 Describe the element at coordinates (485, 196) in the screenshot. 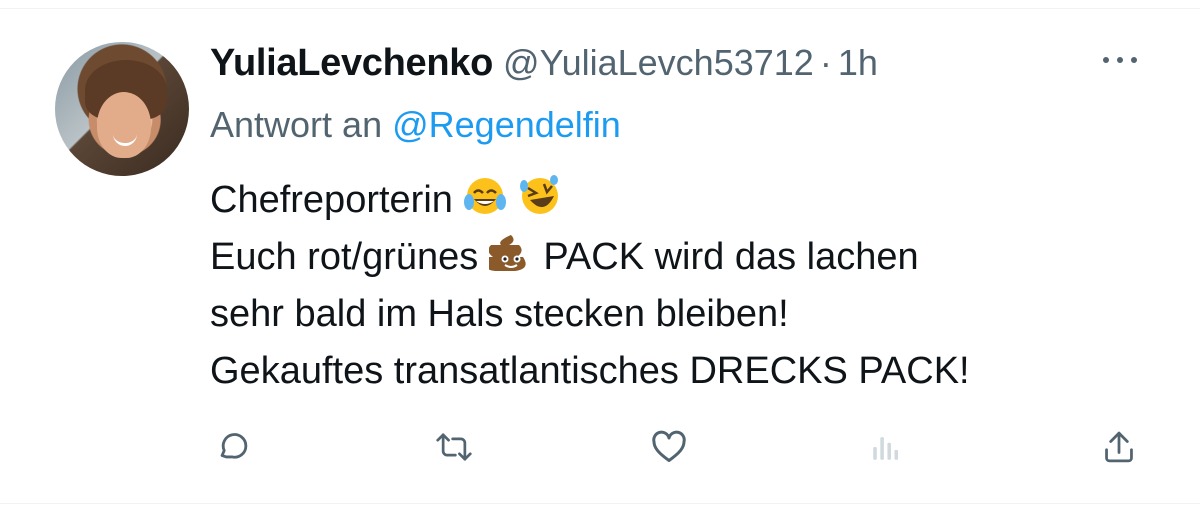

I see `tears-of-joy-emoji-icon` at that location.